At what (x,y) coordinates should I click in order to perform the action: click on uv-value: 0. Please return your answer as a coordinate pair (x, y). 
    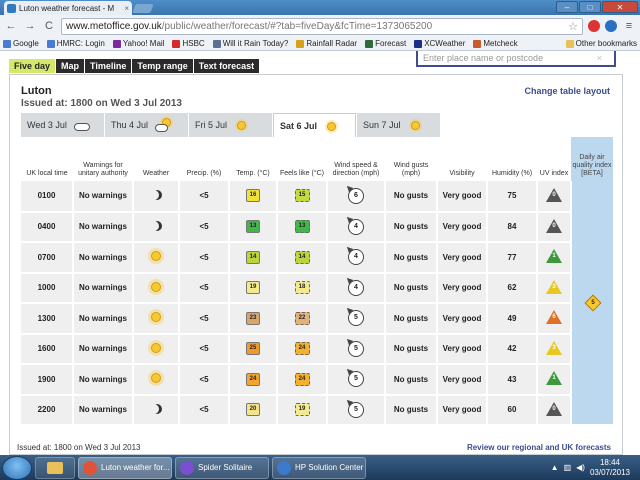
    Looking at the image, I should click on (554, 225).